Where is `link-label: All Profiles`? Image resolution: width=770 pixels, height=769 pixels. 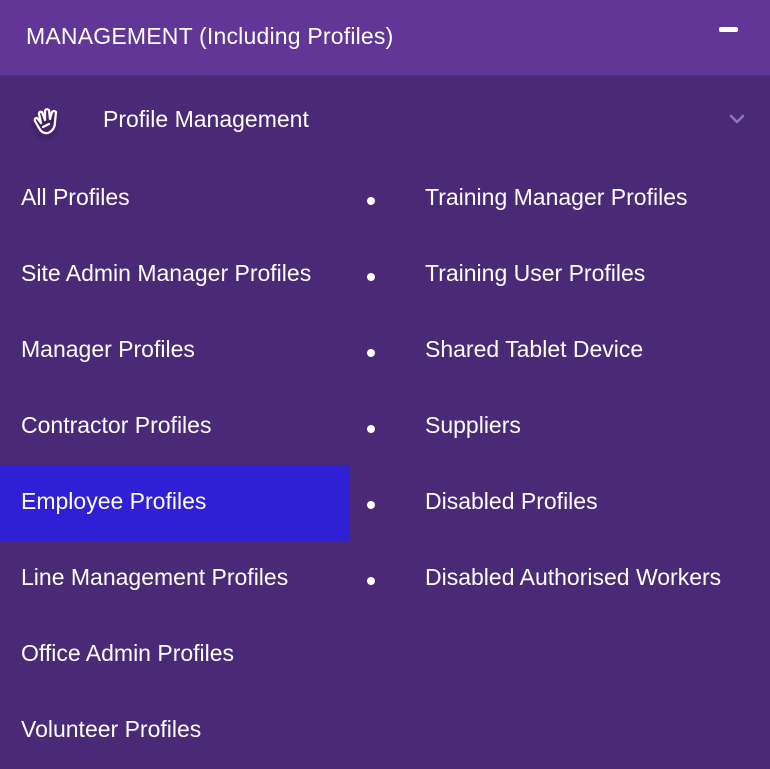
link-label: All Profiles is located at coordinates (75, 197).